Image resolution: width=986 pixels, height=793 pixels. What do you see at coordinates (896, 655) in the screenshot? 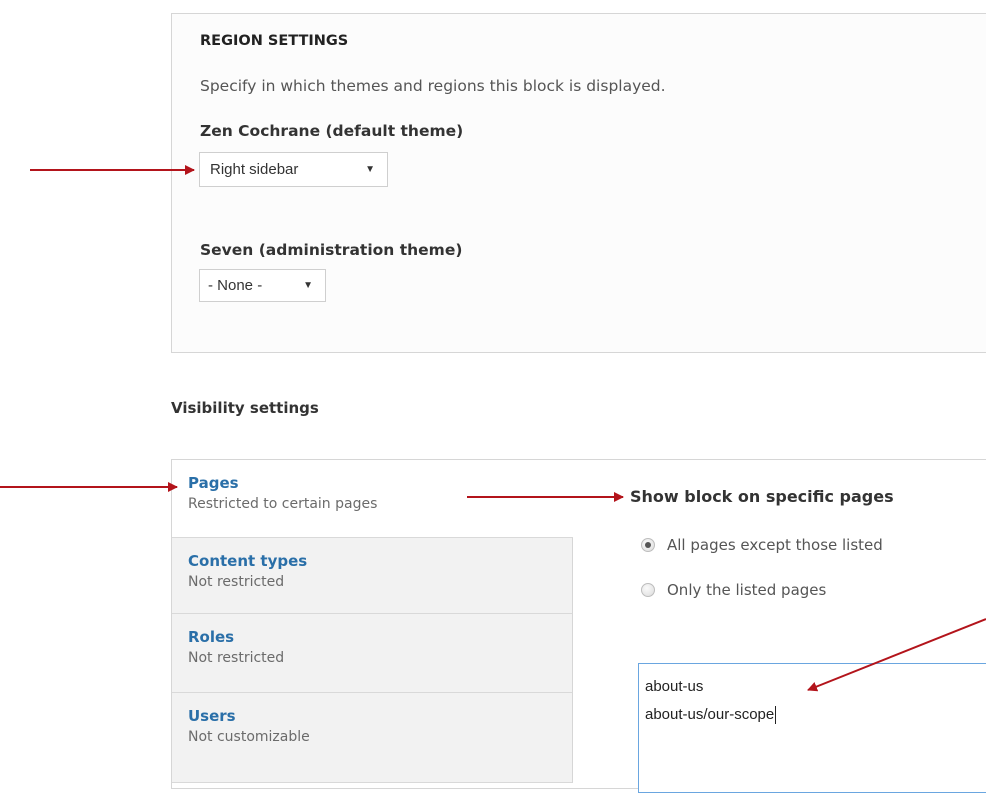
I see `annotation-arrow` at bounding box center [896, 655].